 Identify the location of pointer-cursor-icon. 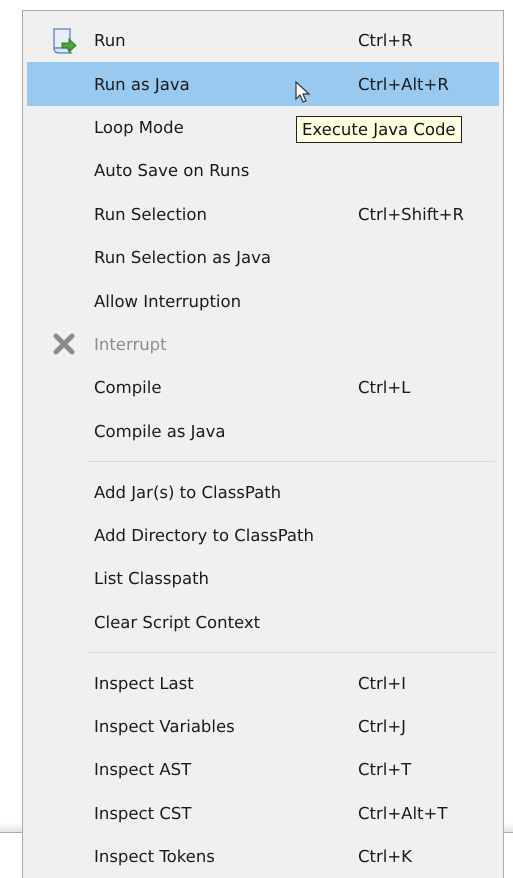
(303, 93).